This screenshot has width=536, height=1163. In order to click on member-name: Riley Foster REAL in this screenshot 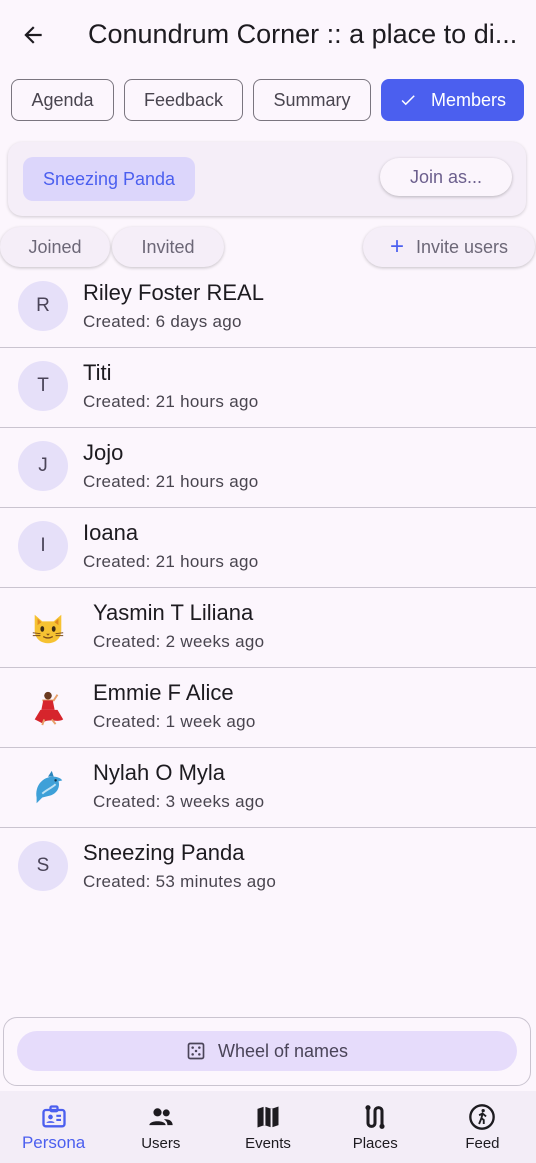, I will do `click(173, 292)`.